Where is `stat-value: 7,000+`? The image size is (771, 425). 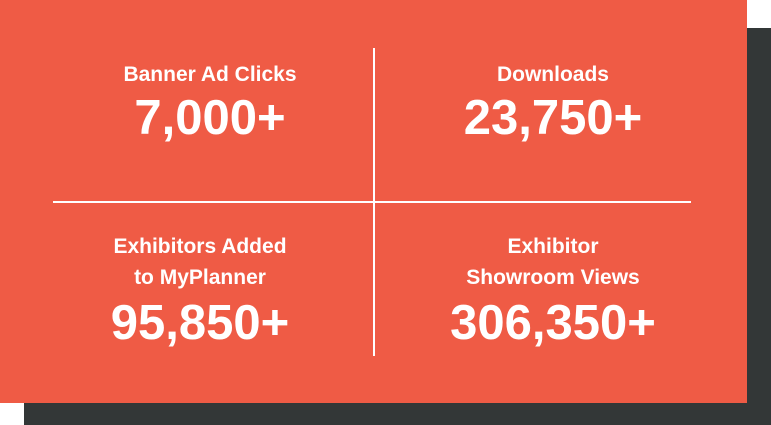 stat-value: 7,000+ is located at coordinates (210, 118).